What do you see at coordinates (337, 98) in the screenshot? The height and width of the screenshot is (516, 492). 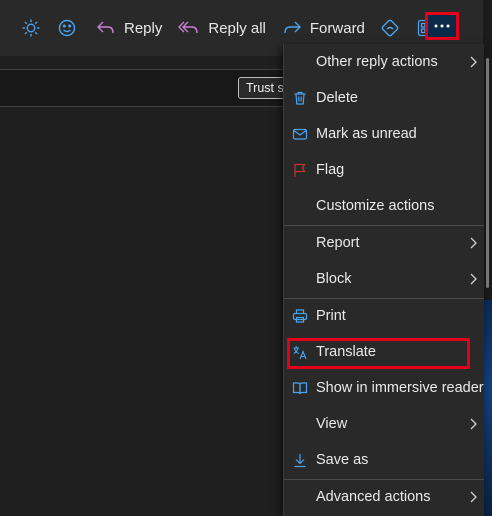 I see `menu-item-label: Delete` at bounding box center [337, 98].